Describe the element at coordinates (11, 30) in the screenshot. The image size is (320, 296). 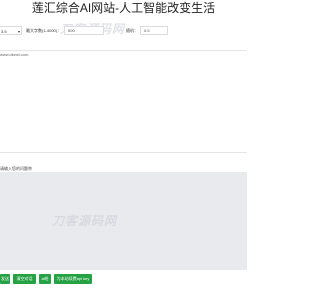
I see `model-select: 3.5 ▾` at that location.